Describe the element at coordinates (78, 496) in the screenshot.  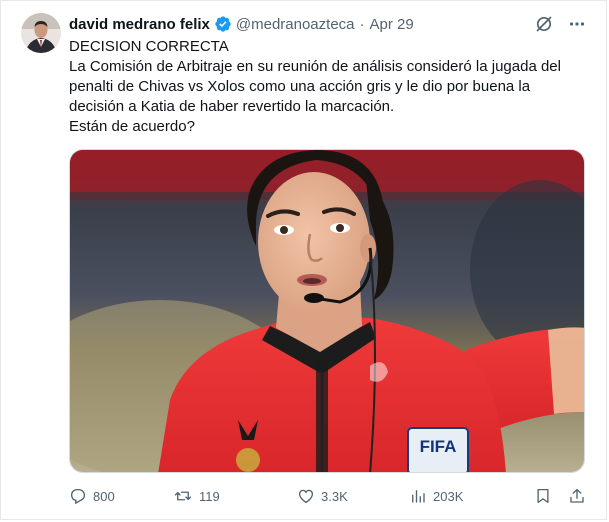
I see `reply-icon` at that location.